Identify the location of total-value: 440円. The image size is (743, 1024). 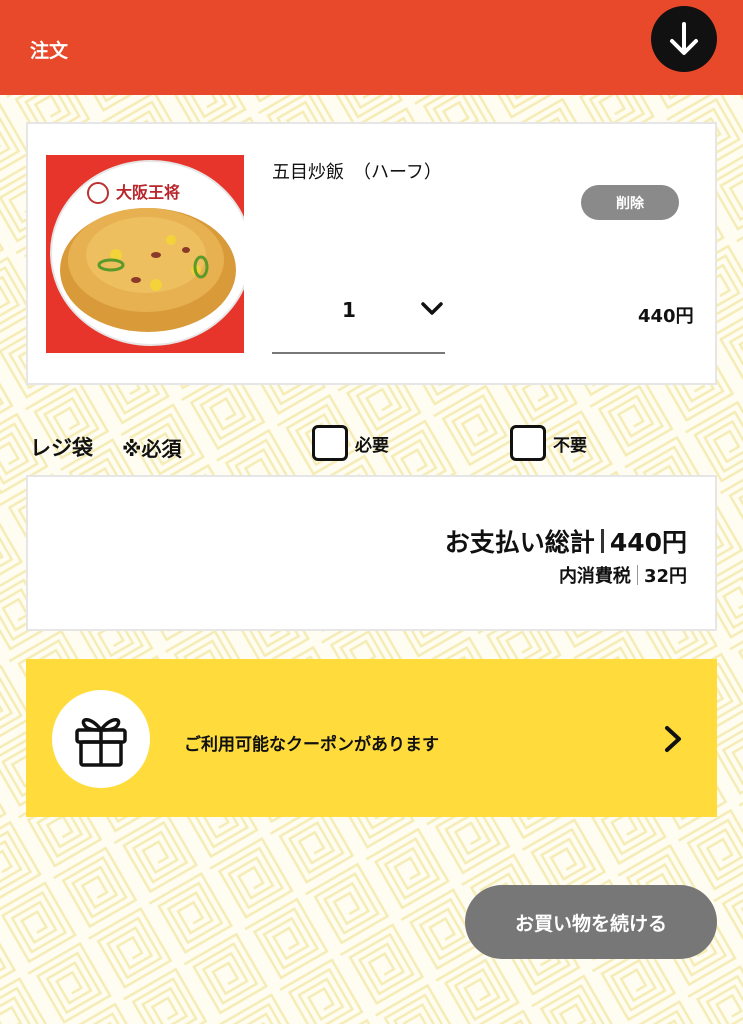
(648, 542).